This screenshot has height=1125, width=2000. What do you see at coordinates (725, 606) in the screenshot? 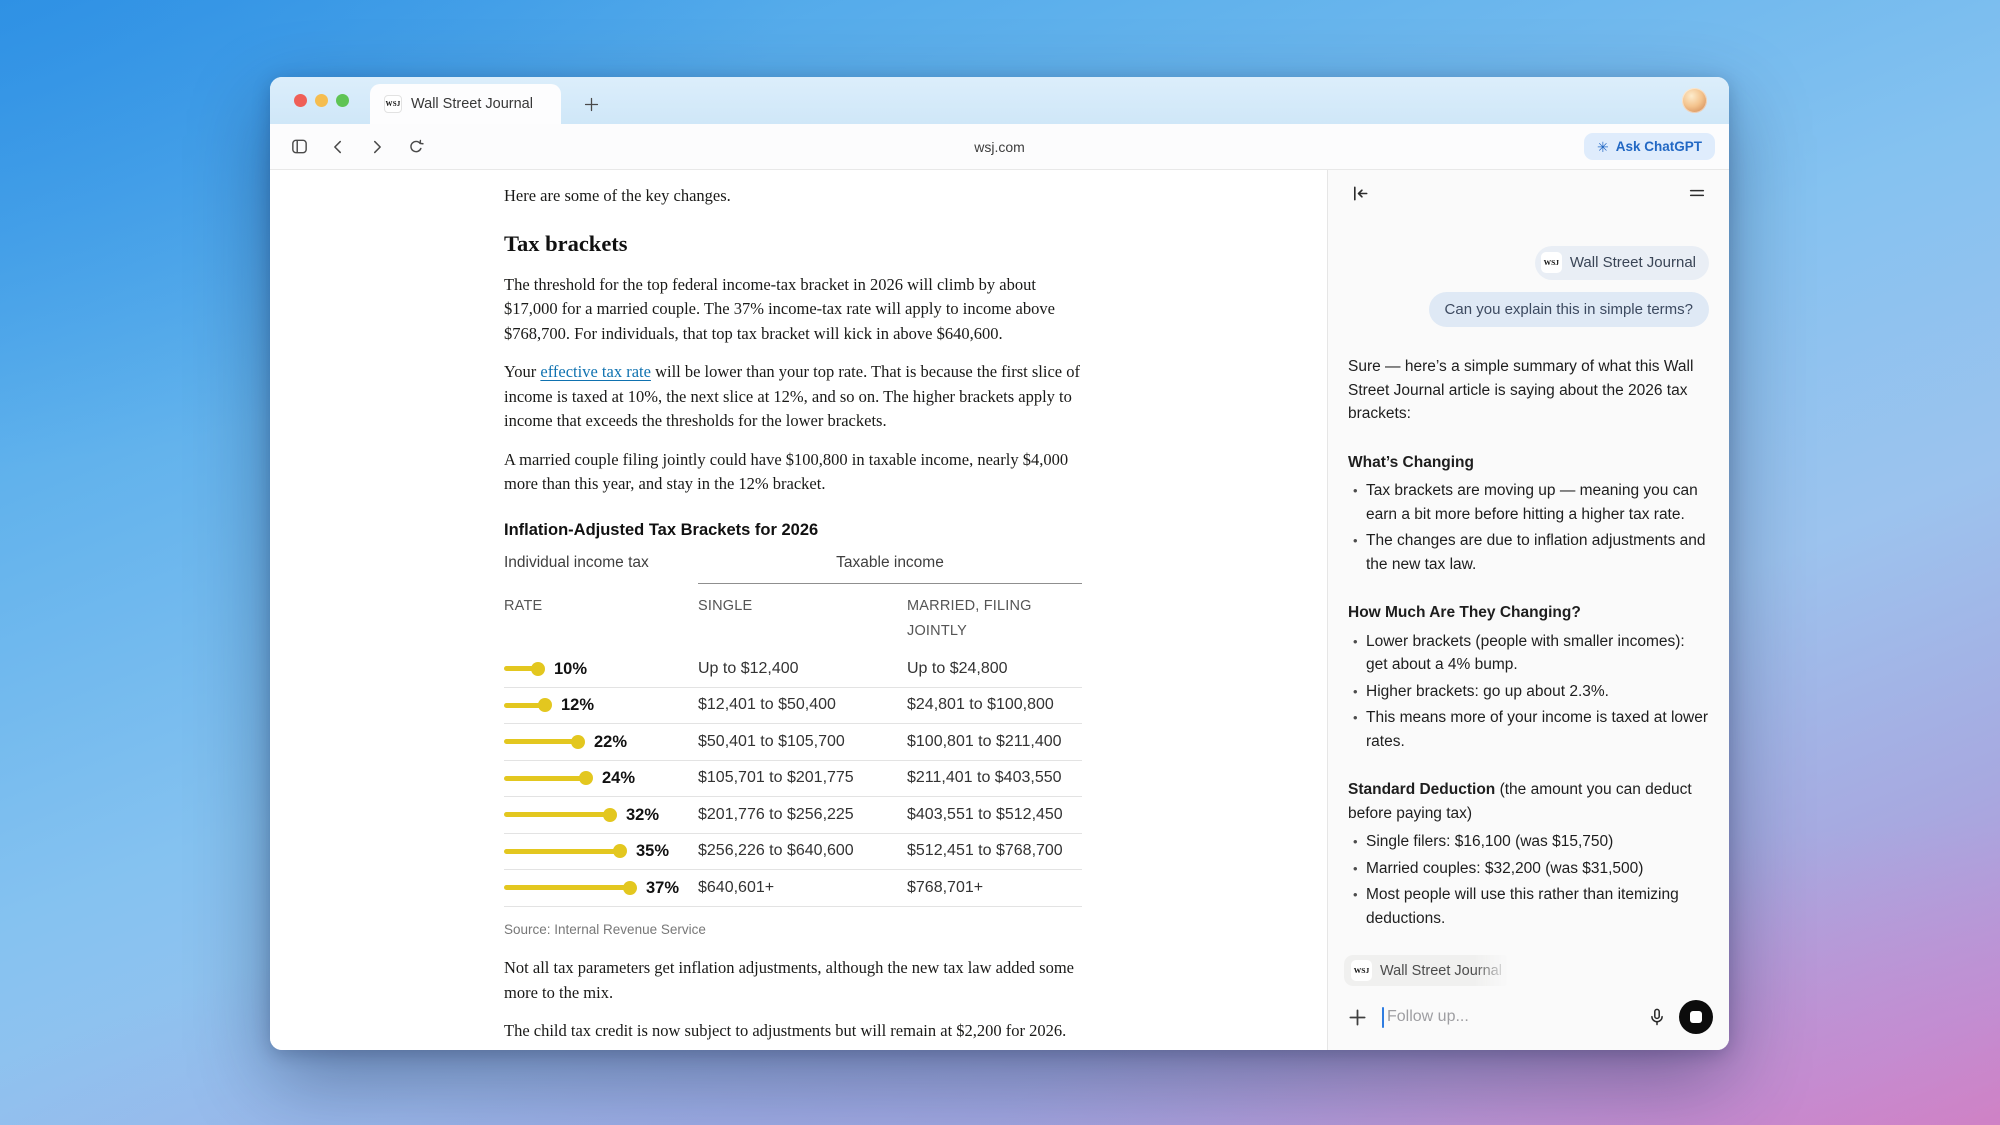
I see `col-header-single: SINGLE` at bounding box center [725, 606].